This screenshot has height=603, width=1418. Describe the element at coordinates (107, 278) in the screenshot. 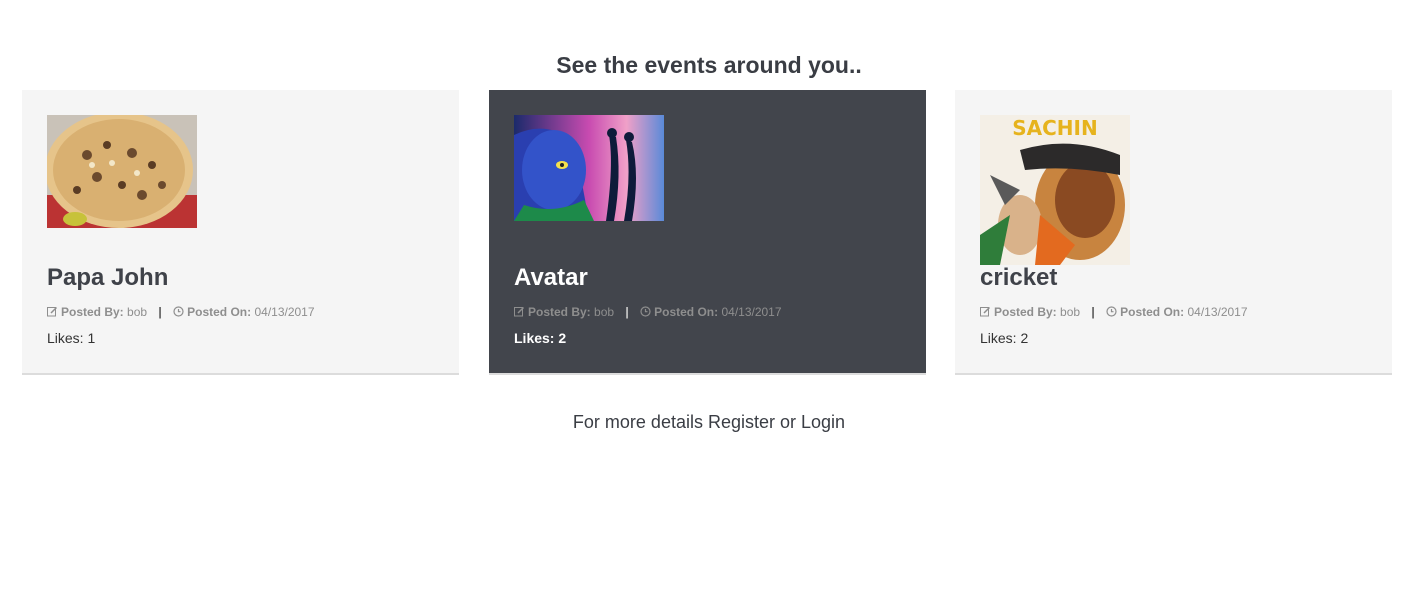

I see `event-title: Papa John` at that location.